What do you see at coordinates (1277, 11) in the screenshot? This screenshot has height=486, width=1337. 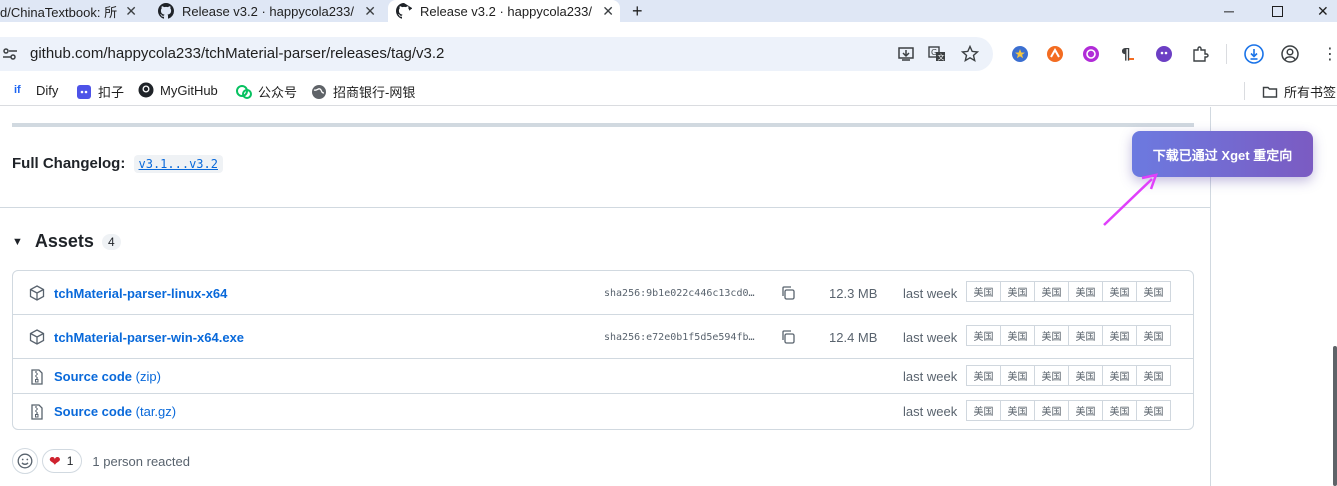 I see `maximize-icon` at bounding box center [1277, 11].